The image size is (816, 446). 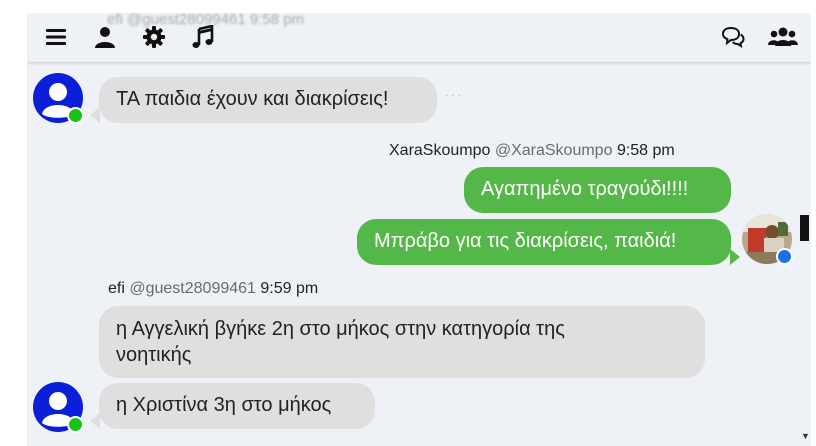 What do you see at coordinates (203, 37) in the screenshot?
I see `music-icon` at bounding box center [203, 37].